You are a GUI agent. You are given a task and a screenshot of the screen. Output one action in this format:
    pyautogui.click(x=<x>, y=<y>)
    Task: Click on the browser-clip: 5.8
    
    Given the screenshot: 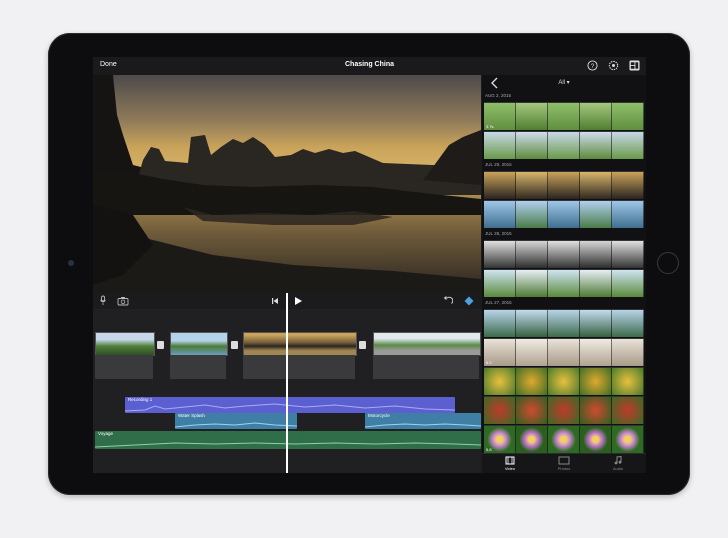 What is the action you would take?
    pyautogui.click(x=564, y=439)
    